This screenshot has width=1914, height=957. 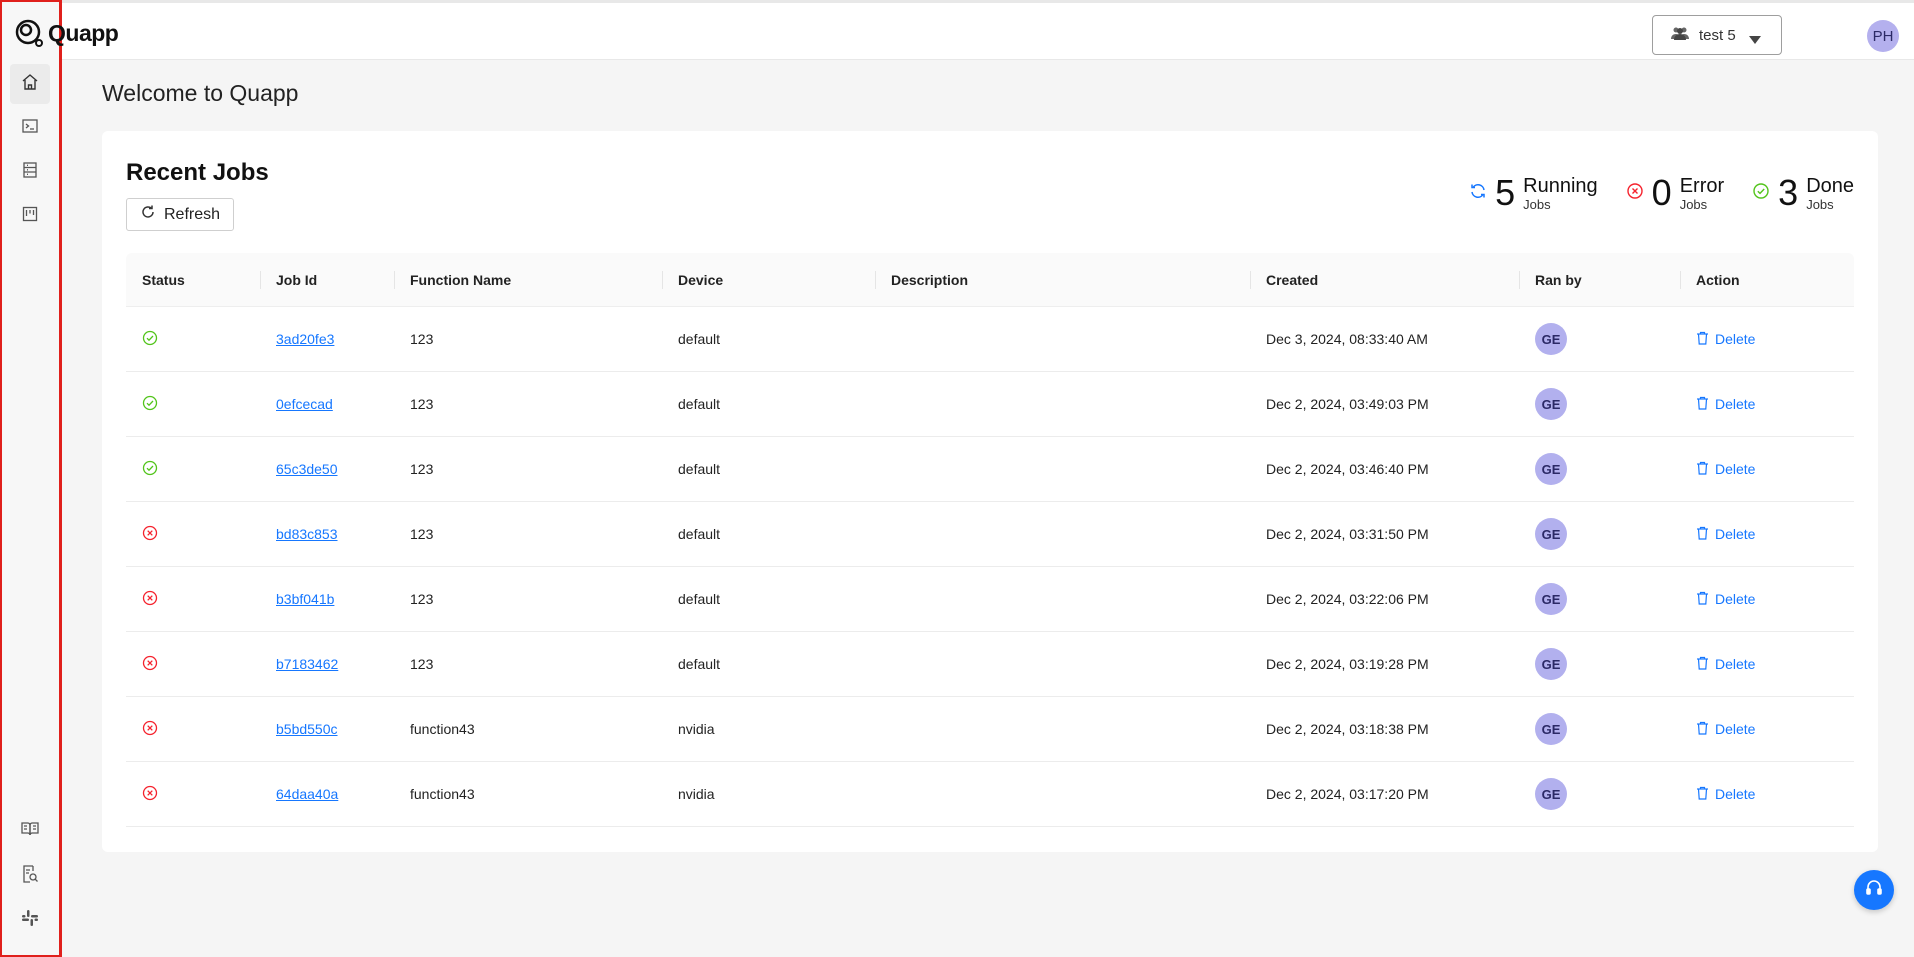 I want to click on col-status: Status, so click(x=163, y=279).